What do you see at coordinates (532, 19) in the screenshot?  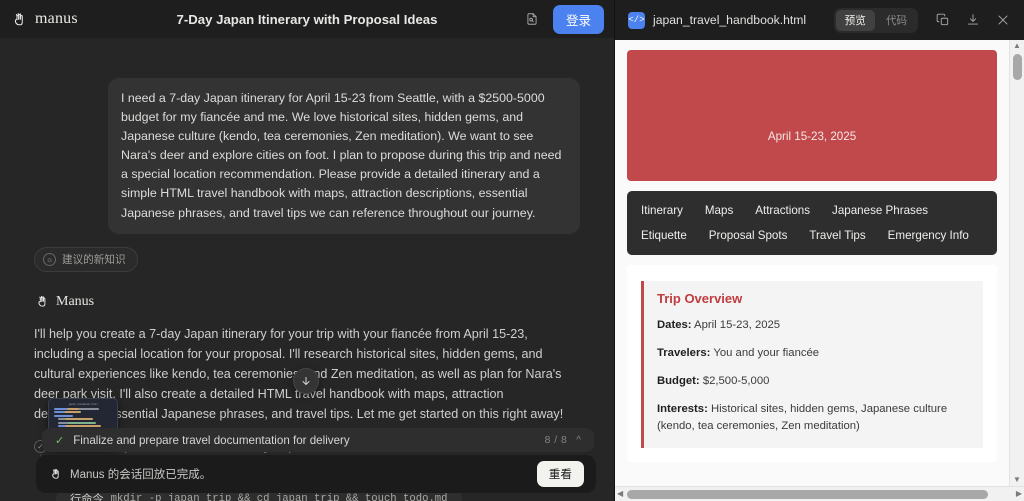 I see `document-search-icon` at bounding box center [532, 19].